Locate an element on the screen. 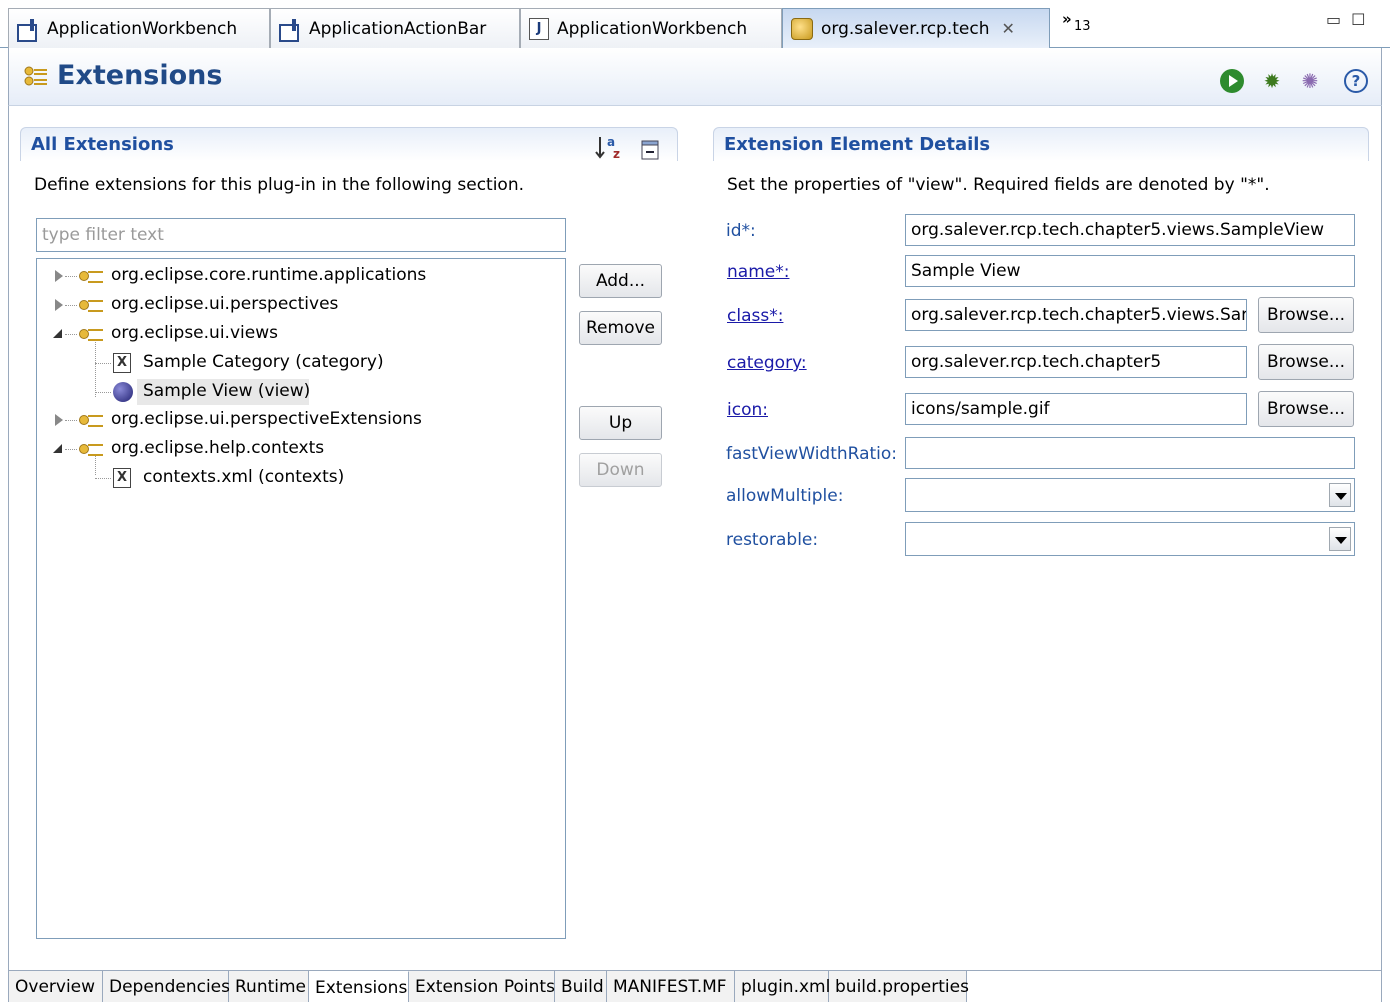 This screenshot has width=1390, height=1002. restorable-label: restorable: is located at coordinates (772, 540).